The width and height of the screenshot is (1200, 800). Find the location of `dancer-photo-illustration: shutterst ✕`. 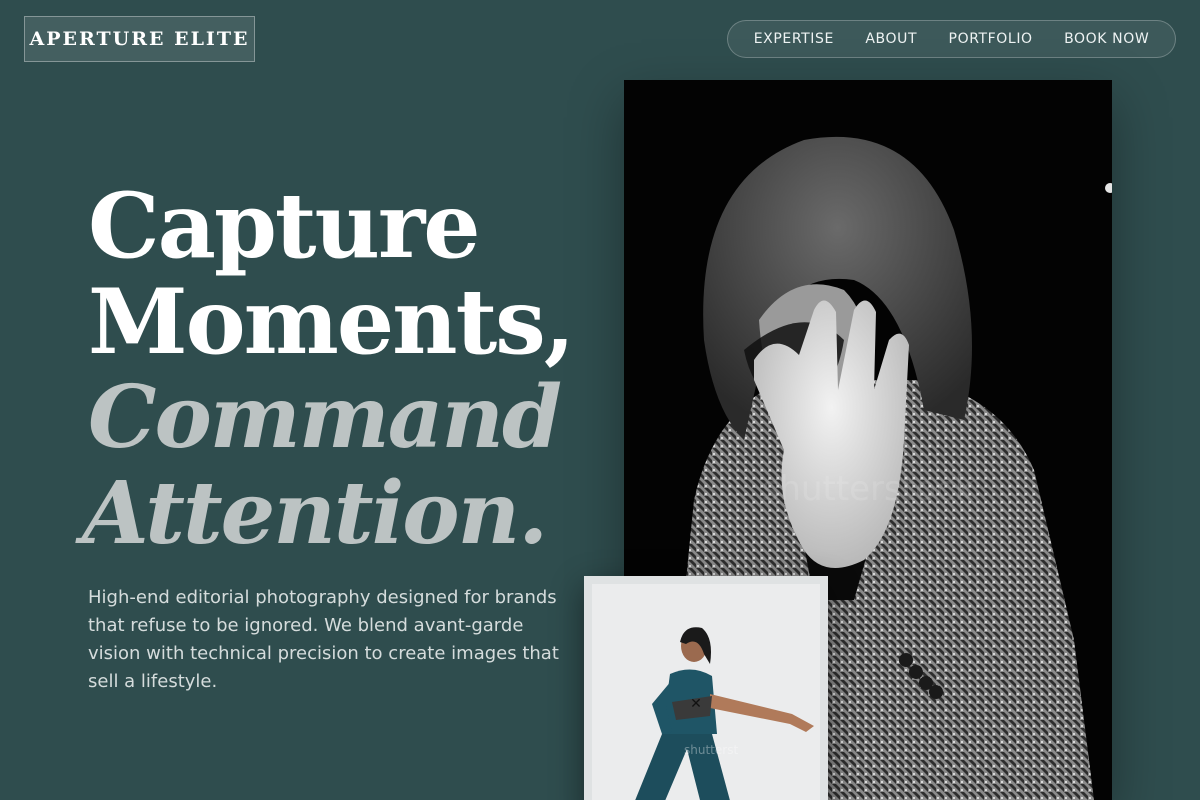

dancer-photo-illustration: shutterst ✕ is located at coordinates (706, 692).